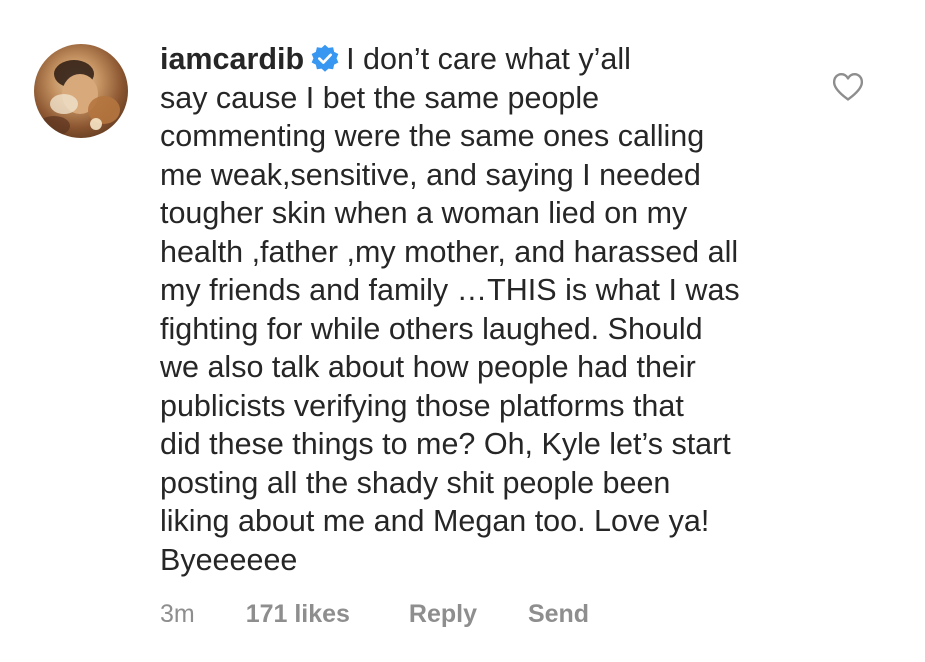  I want to click on comment-line: say cause I bet the same people, so click(380, 97).